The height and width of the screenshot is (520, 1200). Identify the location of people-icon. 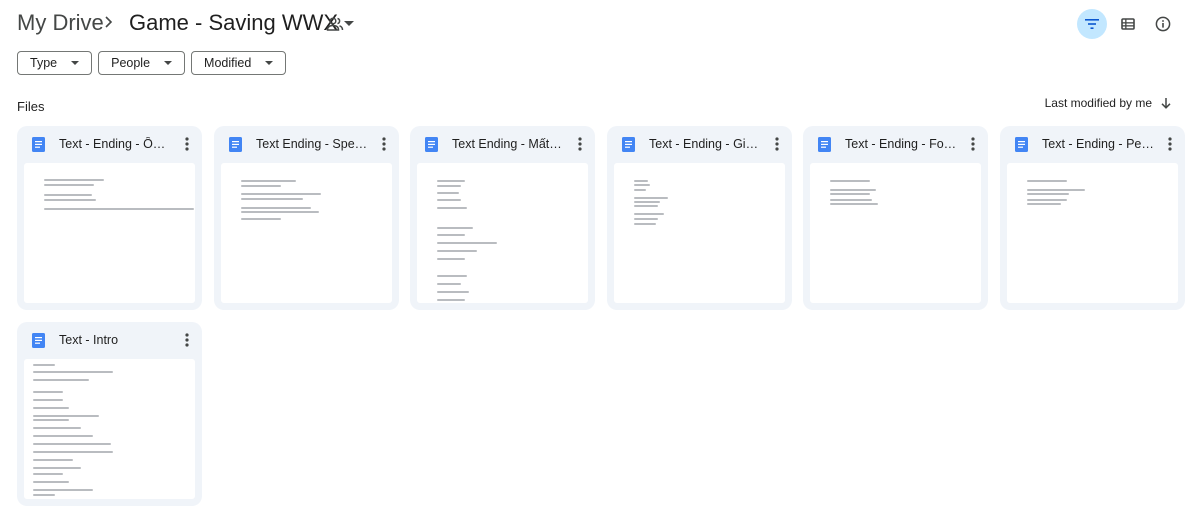
(335, 24).